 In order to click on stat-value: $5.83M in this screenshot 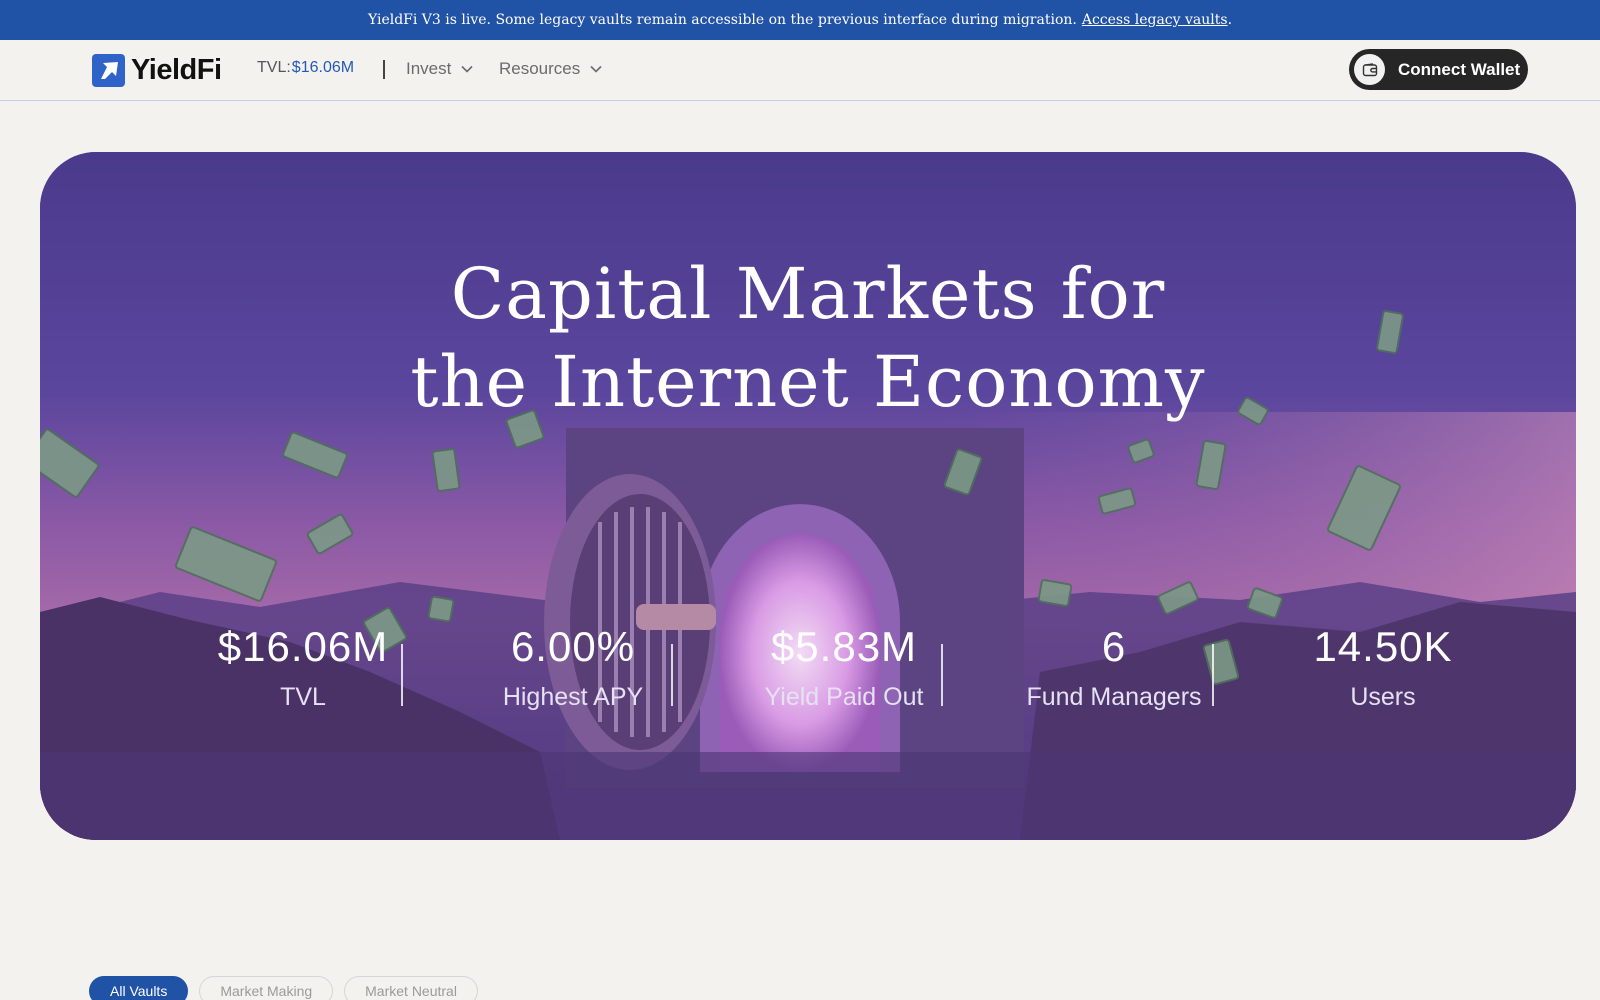, I will do `click(844, 646)`.